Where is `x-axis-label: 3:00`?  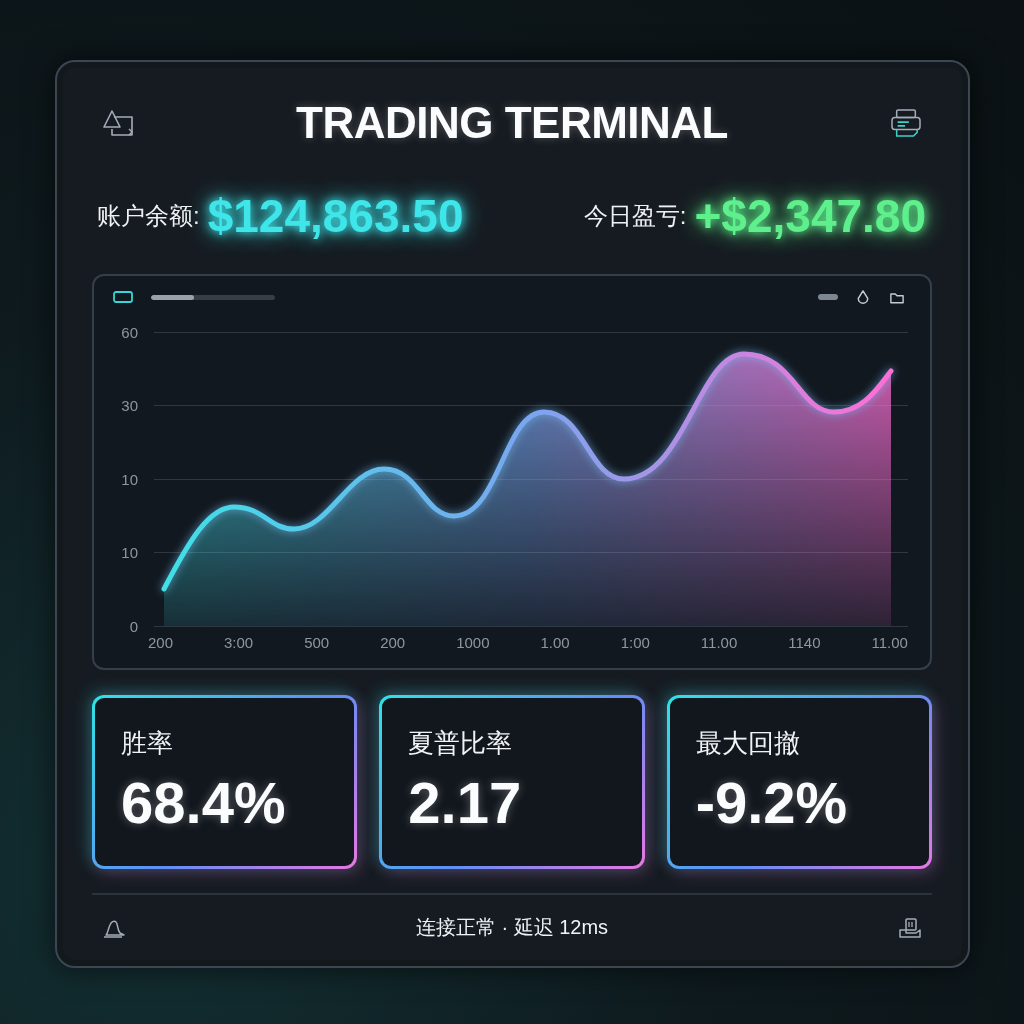 x-axis-label: 3:00 is located at coordinates (239, 643).